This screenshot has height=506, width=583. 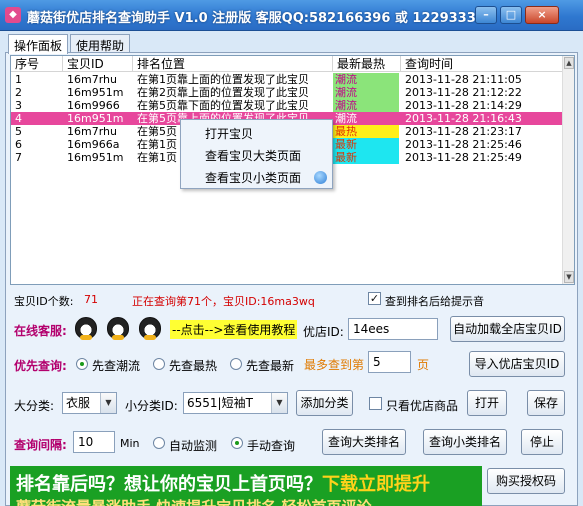 I want to click on add-category-button: 添加分类, so click(x=324, y=403).